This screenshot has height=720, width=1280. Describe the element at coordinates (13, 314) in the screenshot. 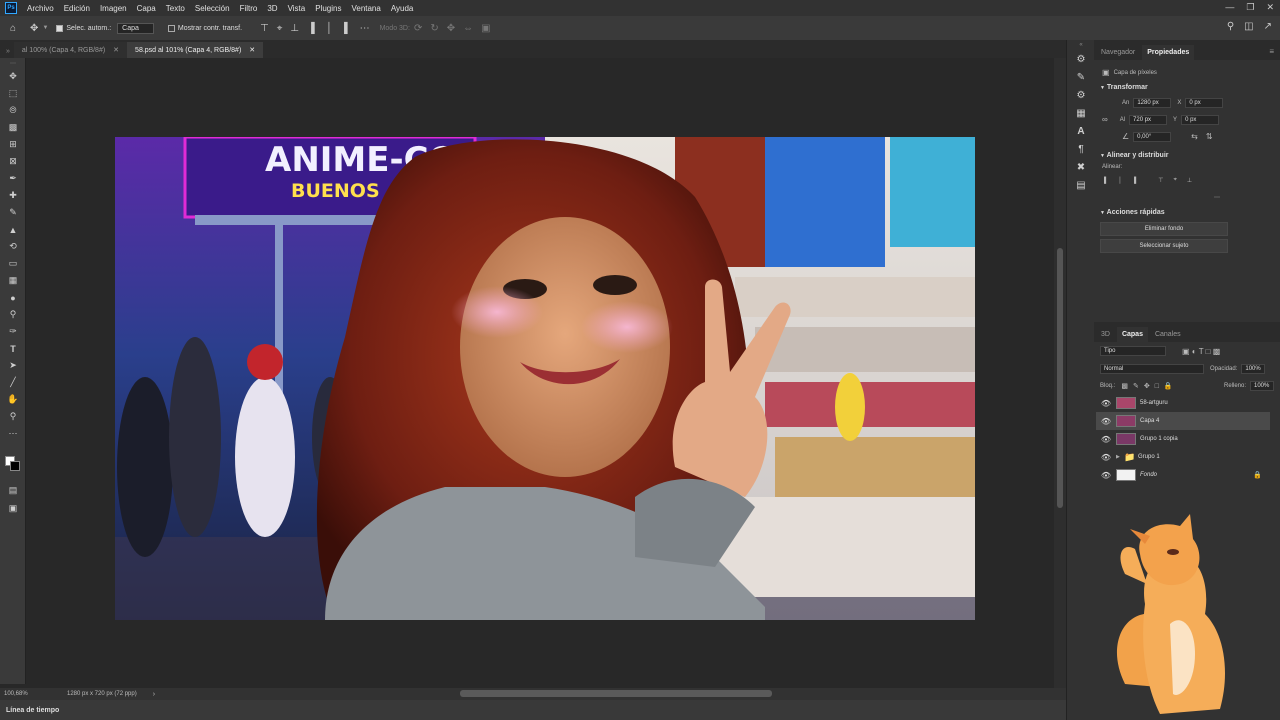

I see `dodge-tool-icon: ⚲` at that location.